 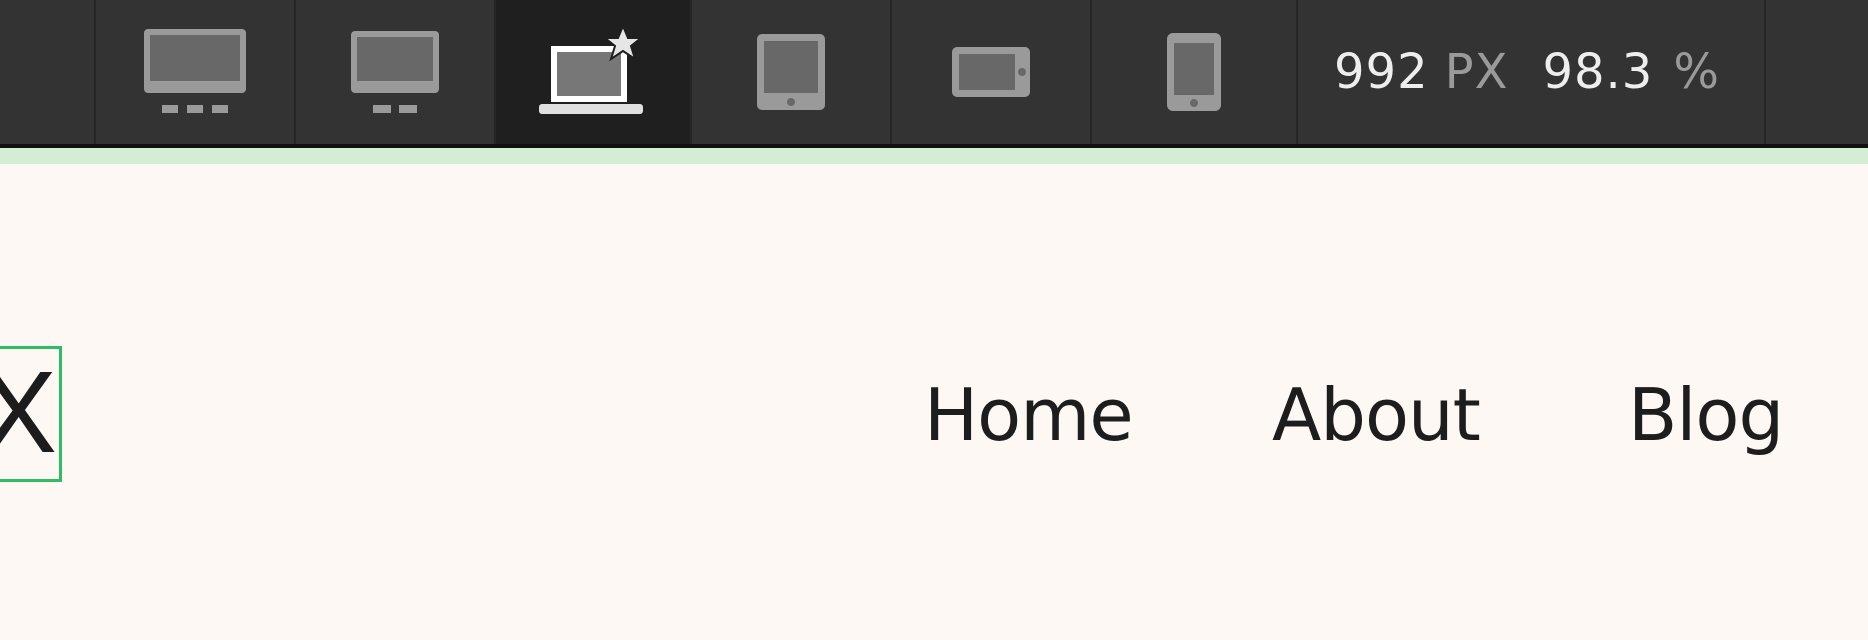 I want to click on selected-logo-element: X, so click(x=31, y=414).